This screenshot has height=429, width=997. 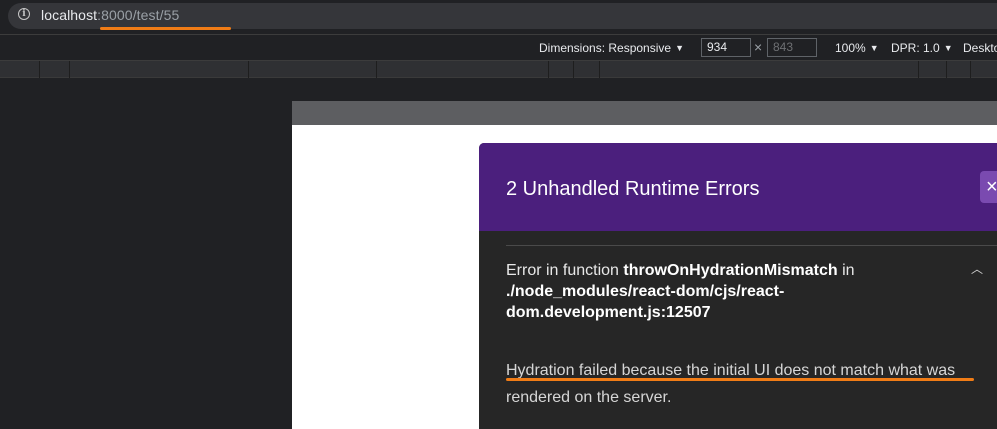 What do you see at coordinates (730, 270) in the screenshot?
I see `error-function-name: throwOnHydrationMismatch` at bounding box center [730, 270].